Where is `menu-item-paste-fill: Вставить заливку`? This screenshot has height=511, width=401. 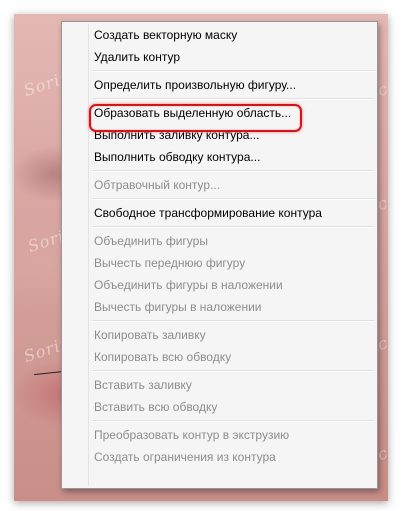
menu-item-paste-fill: Вставить заливку is located at coordinates (143, 385).